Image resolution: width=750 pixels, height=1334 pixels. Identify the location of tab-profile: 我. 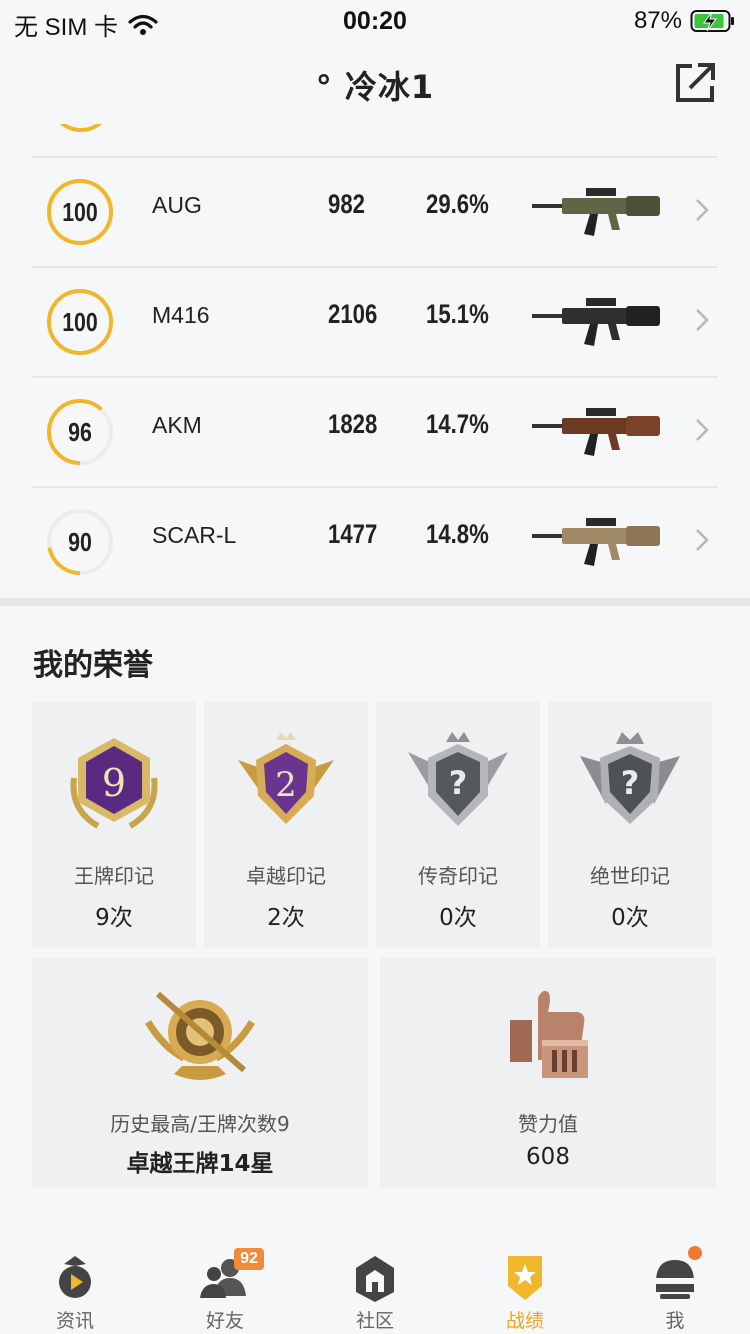
(675, 1287).